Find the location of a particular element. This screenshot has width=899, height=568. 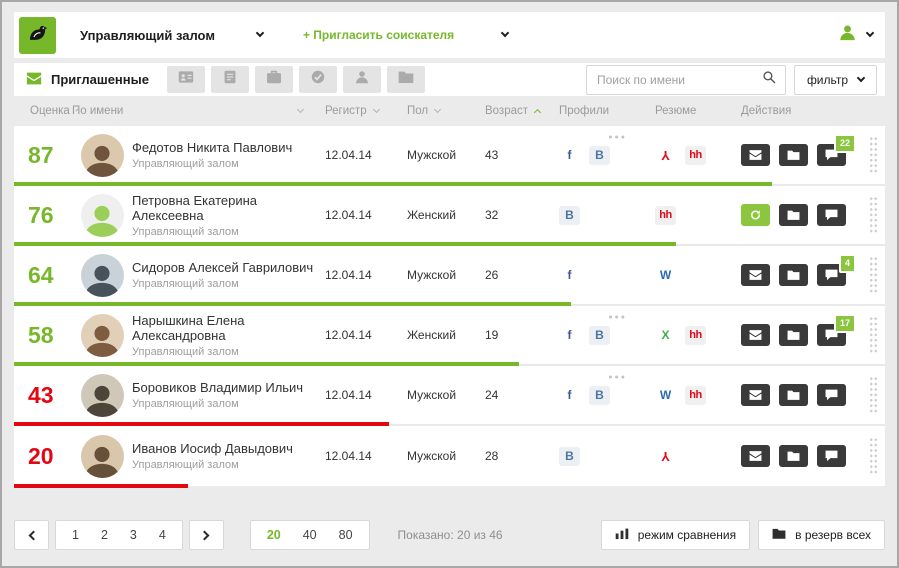

refresh-action-button is located at coordinates (755, 215).